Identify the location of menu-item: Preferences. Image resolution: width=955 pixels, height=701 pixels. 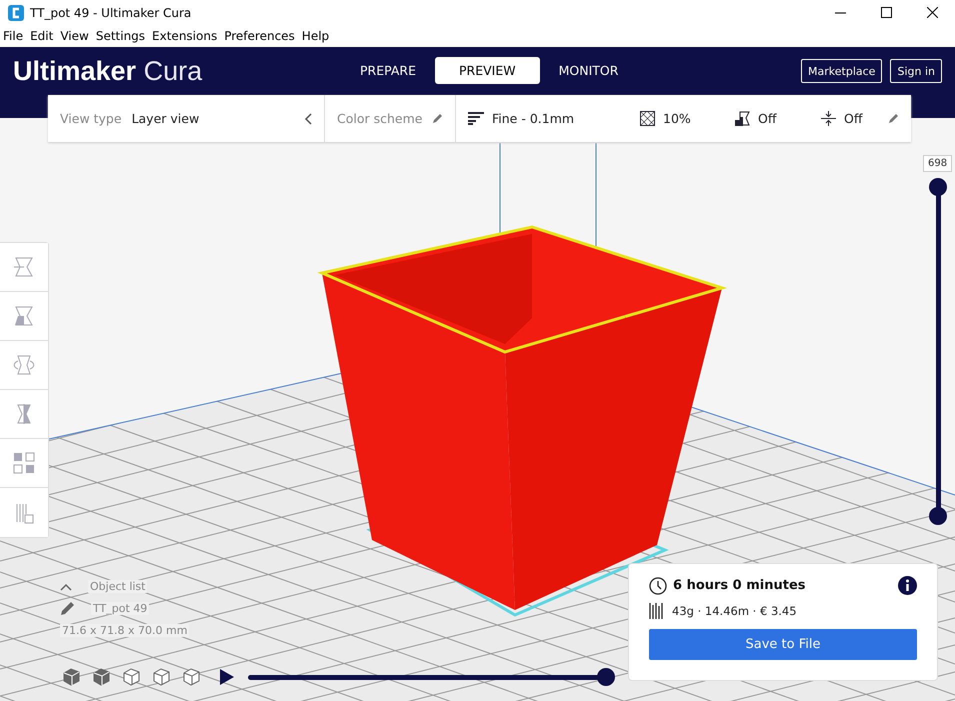
(260, 36).